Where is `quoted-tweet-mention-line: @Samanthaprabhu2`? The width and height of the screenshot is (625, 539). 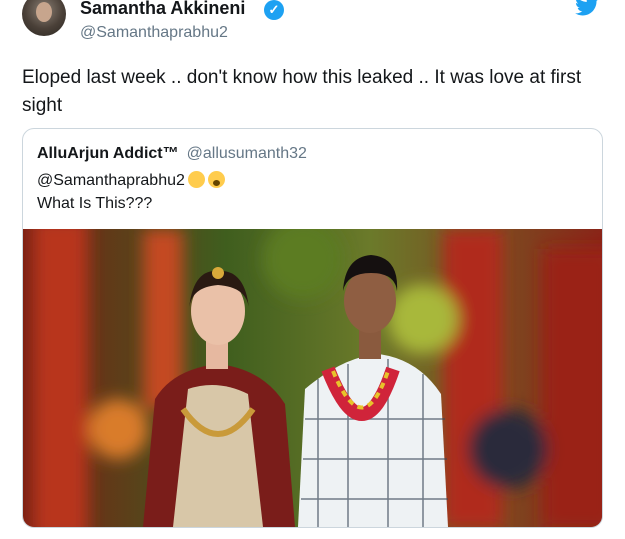
quoted-tweet-mention-line: @Samanthaprabhu2 is located at coordinates (131, 180).